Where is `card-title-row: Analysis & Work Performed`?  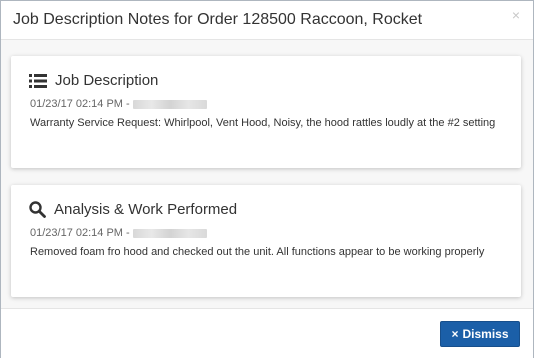 card-title-row: Analysis & Work Performed is located at coordinates (133, 209).